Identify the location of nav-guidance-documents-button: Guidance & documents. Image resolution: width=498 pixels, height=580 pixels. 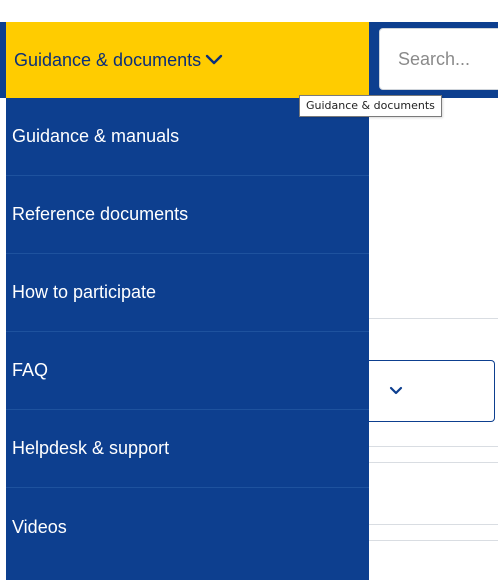
(187, 60).